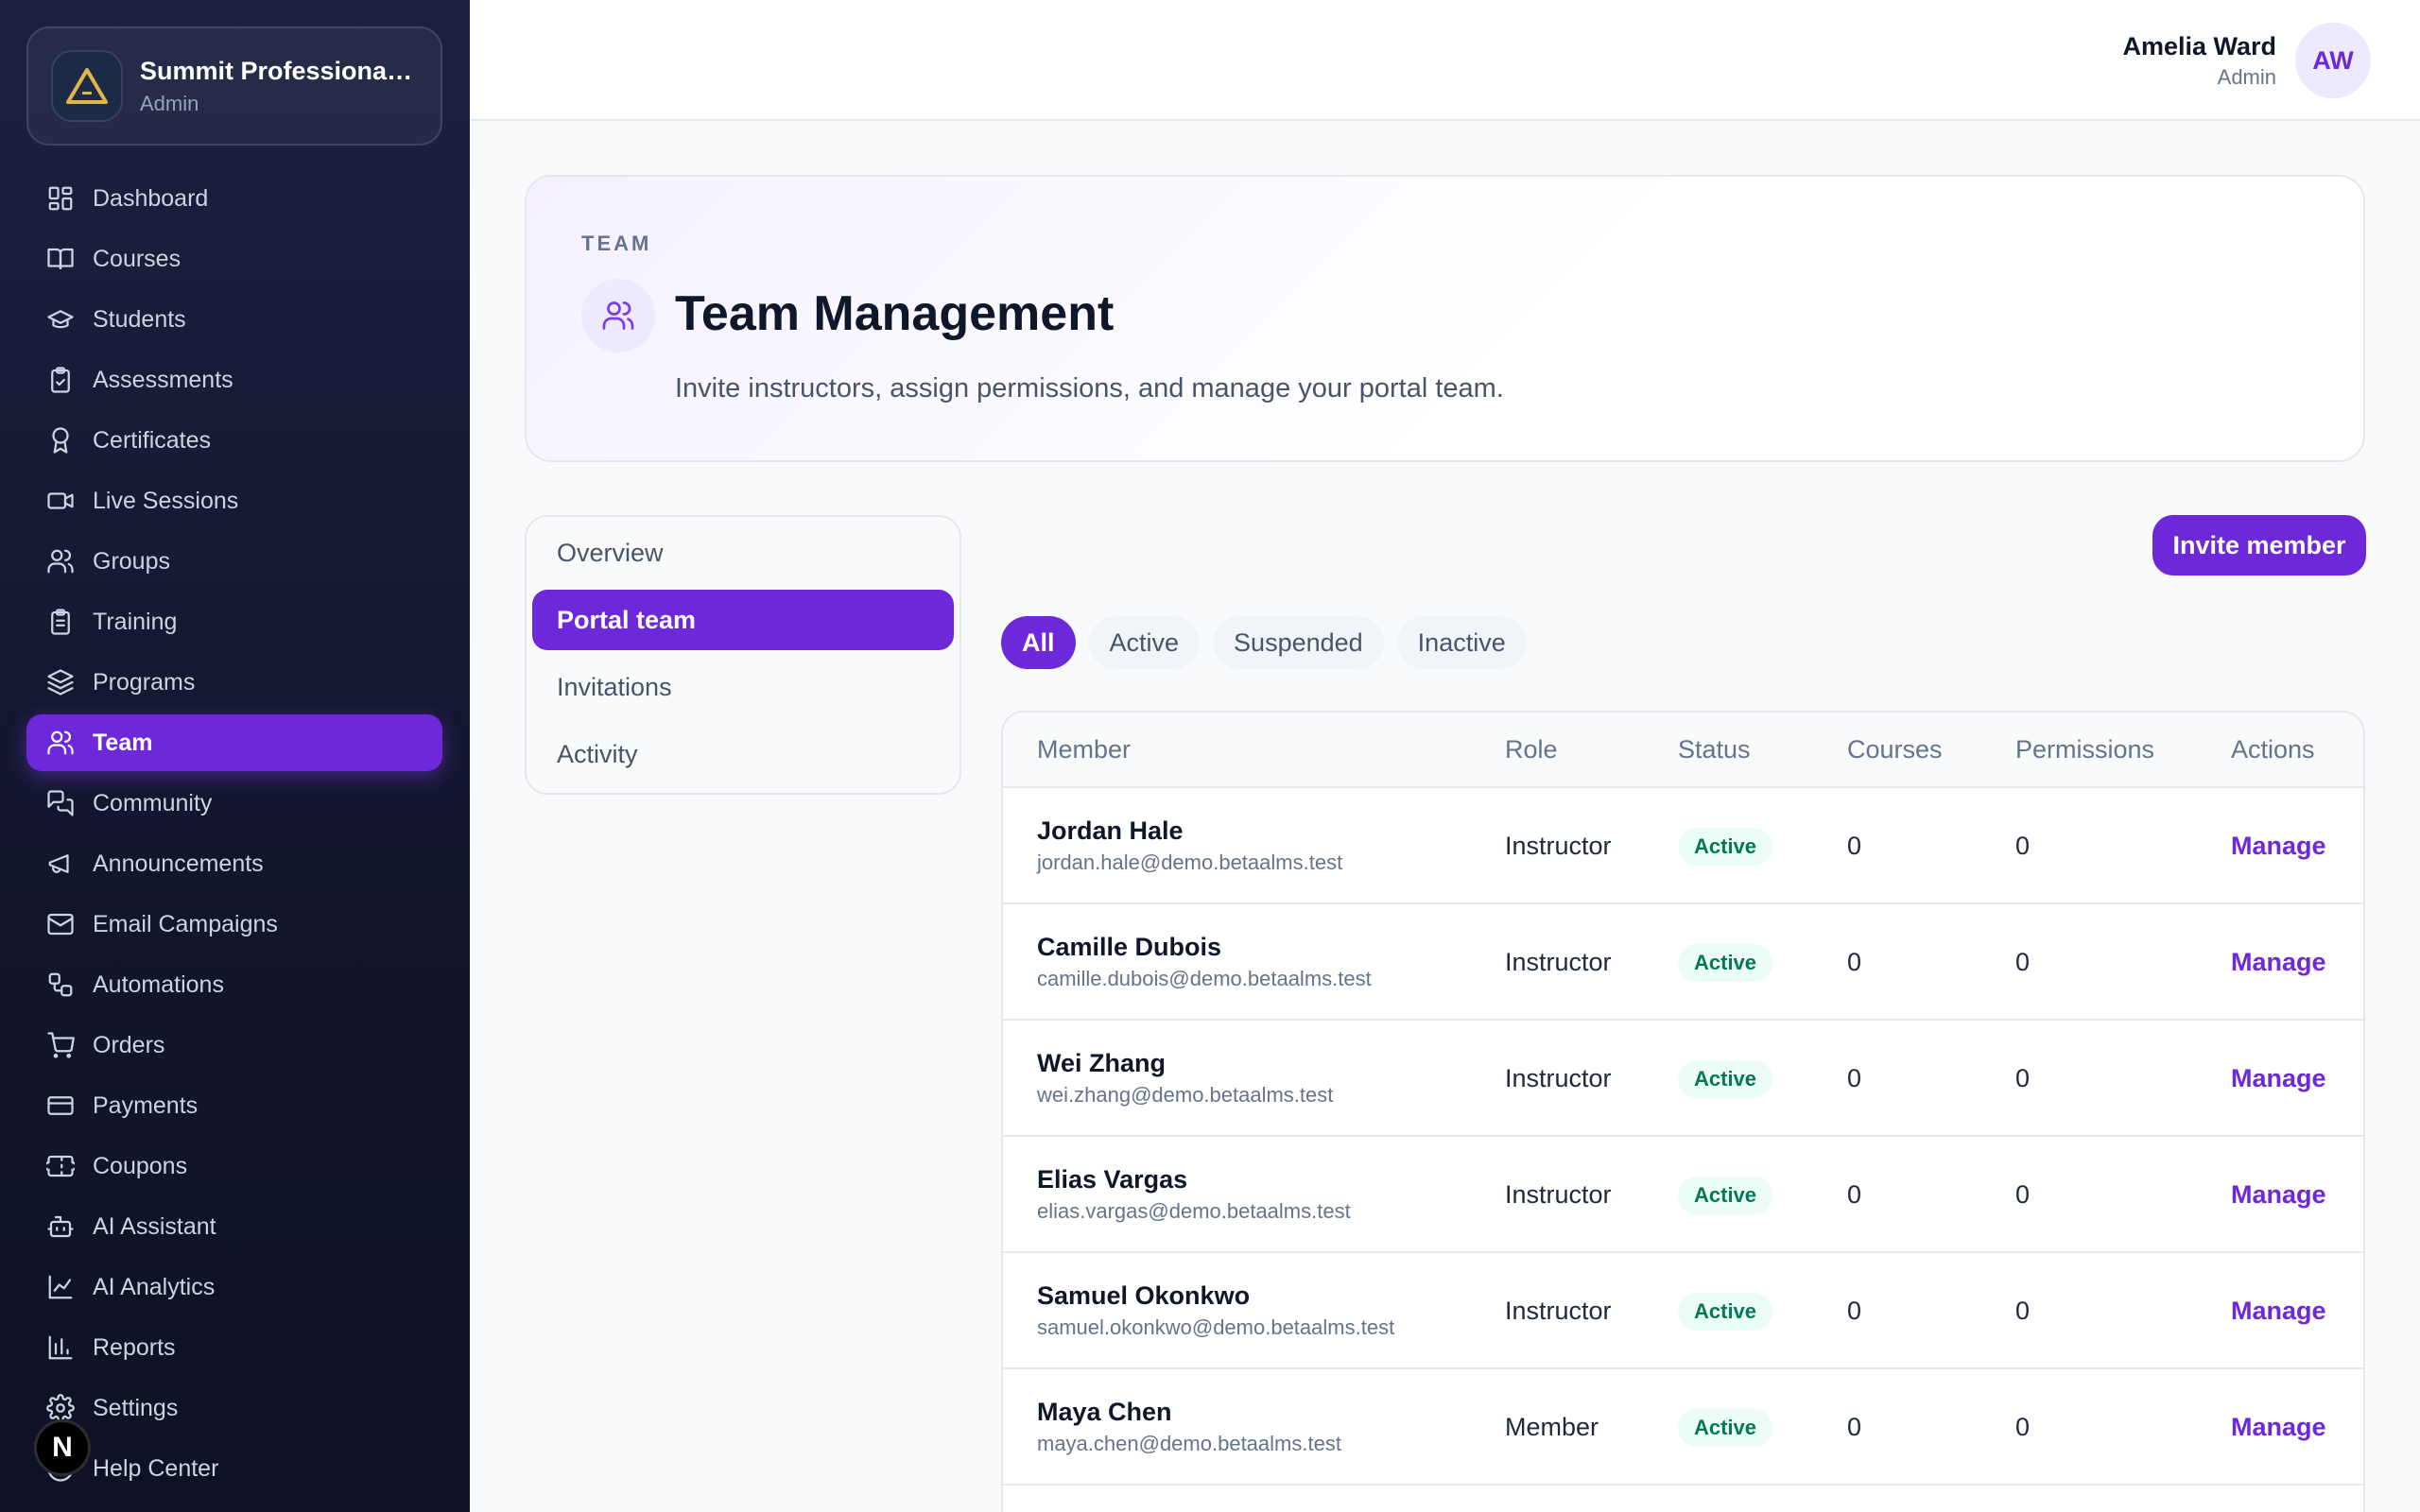 The image size is (2420, 1512). What do you see at coordinates (1204, 978) in the screenshot?
I see `member-email: camille.dubois@demo.betaalms.test` at bounding box center [1204, 978].